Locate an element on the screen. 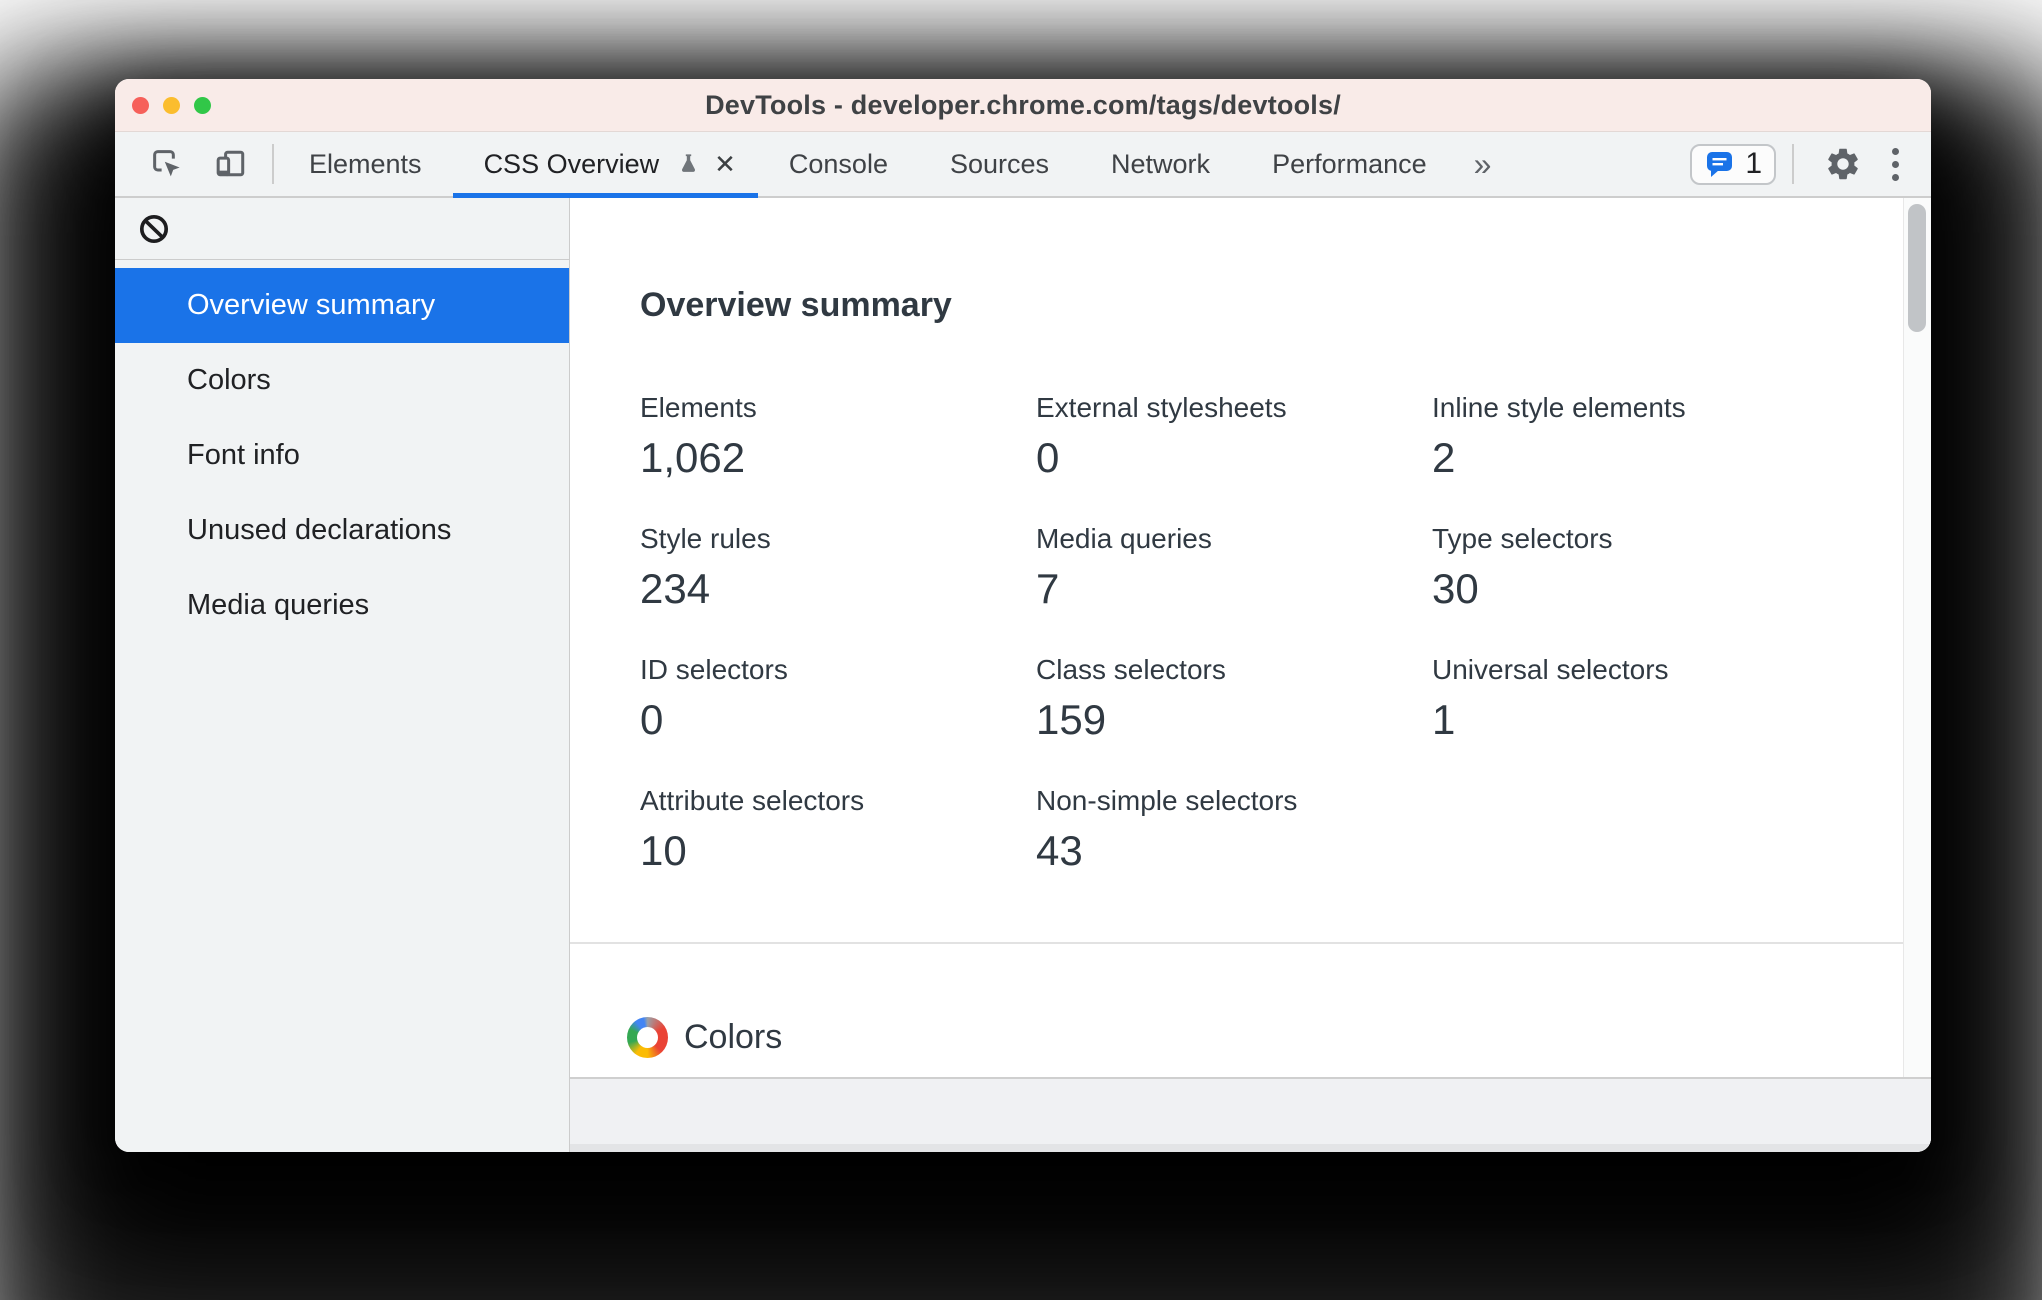 The image size is (2042, 1300). sidebar-item-label: Media queries is located at coordinates (278, 605).